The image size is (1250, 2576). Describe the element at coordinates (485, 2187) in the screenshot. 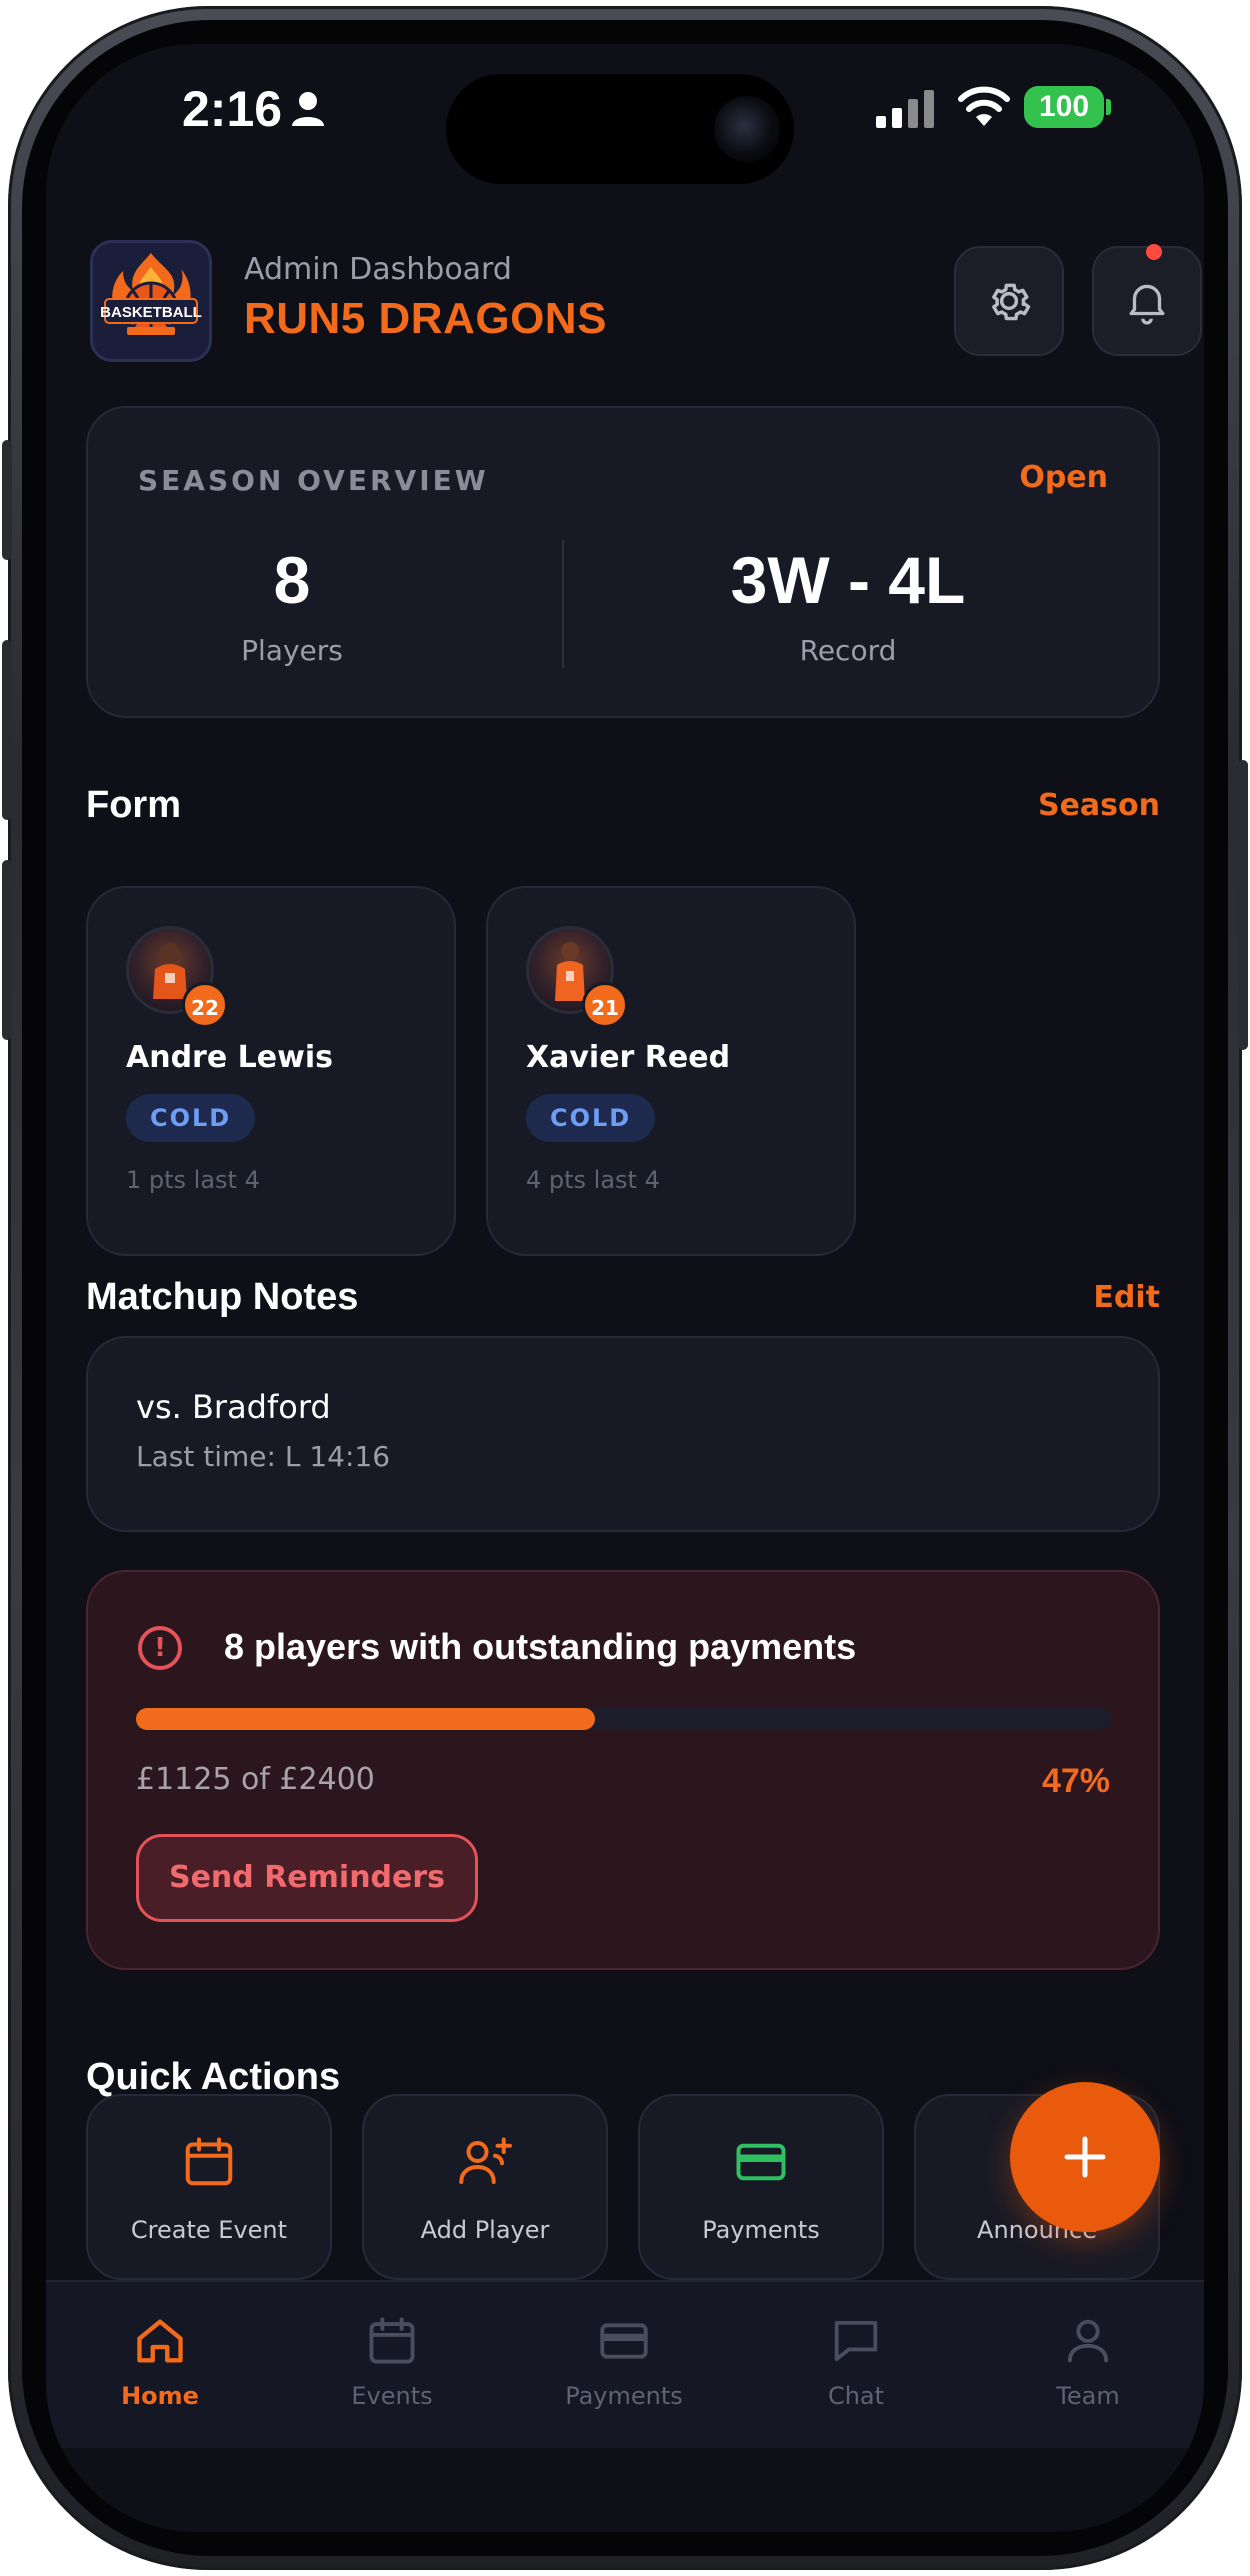

I see `quick-action-add-player: Add Player` at that location.